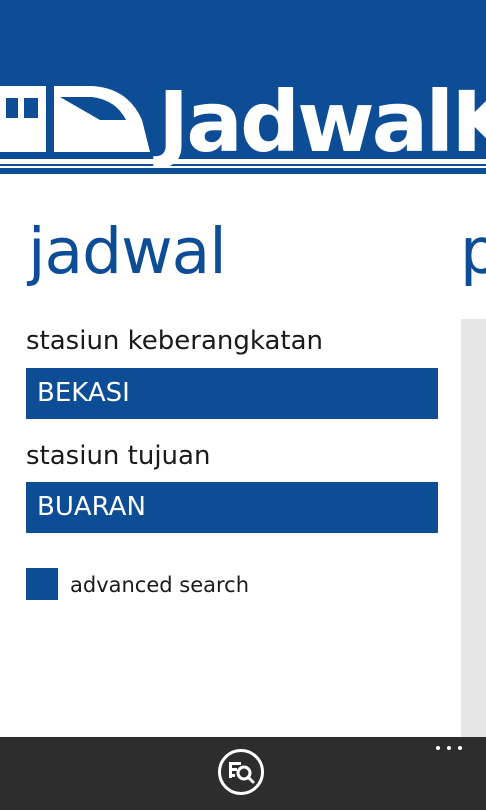 This screenshot has height=810, width=486. Describe the element at coordinates (449, 748) in the screenshot. I see `more-options-button` at that location.